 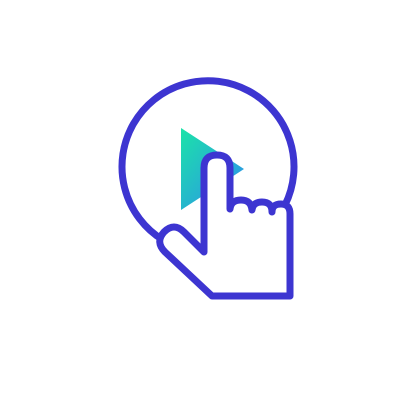 I want to click on pointing-hand-icon, so click(x=225, y=225).